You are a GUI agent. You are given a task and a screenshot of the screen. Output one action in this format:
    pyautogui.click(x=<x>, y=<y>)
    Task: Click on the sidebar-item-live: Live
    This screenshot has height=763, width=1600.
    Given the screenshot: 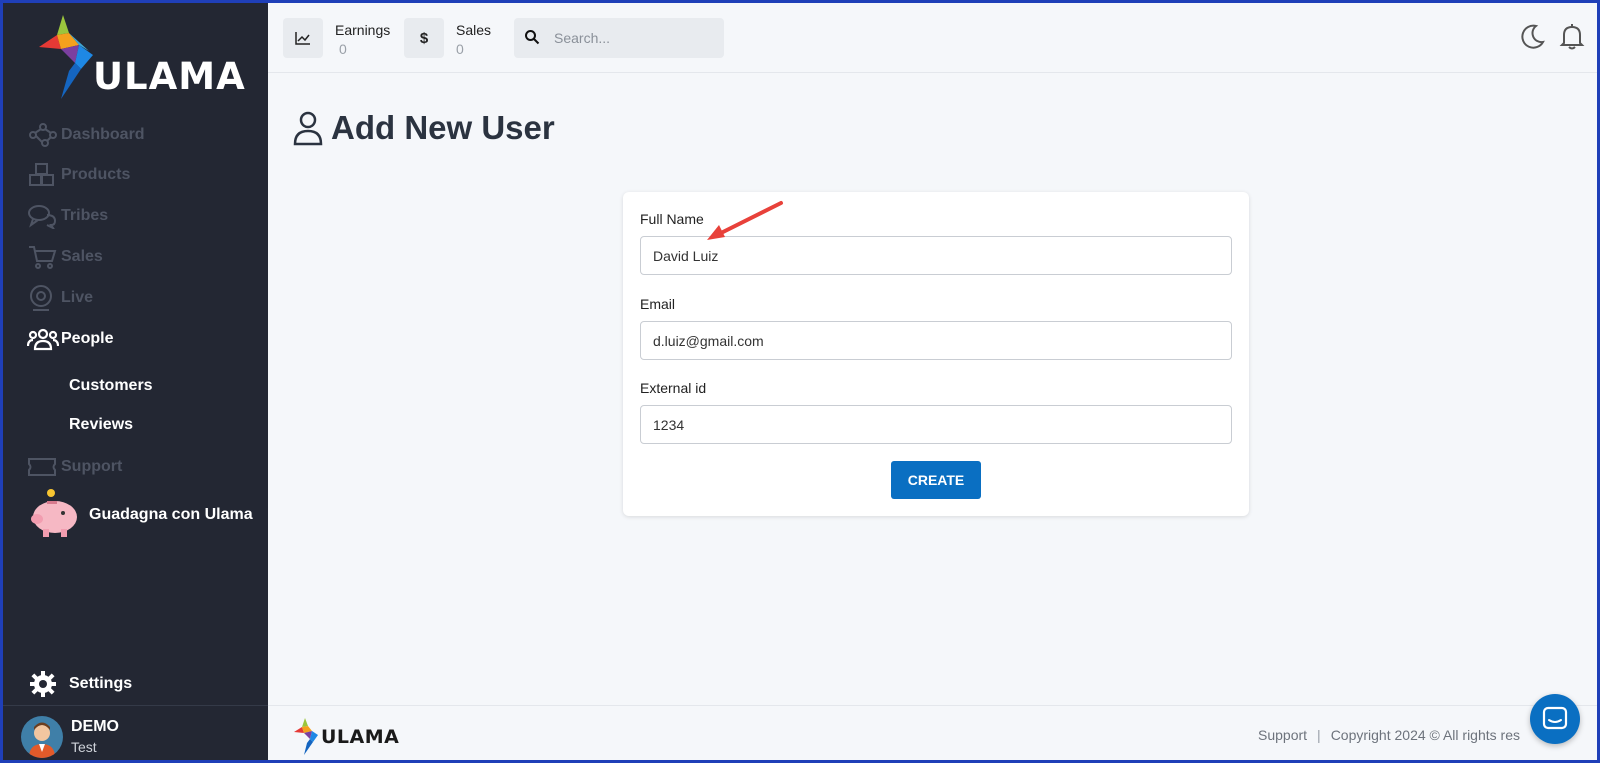 What is the action you would take?
    pyautogui.click(x=60, y=298)
    